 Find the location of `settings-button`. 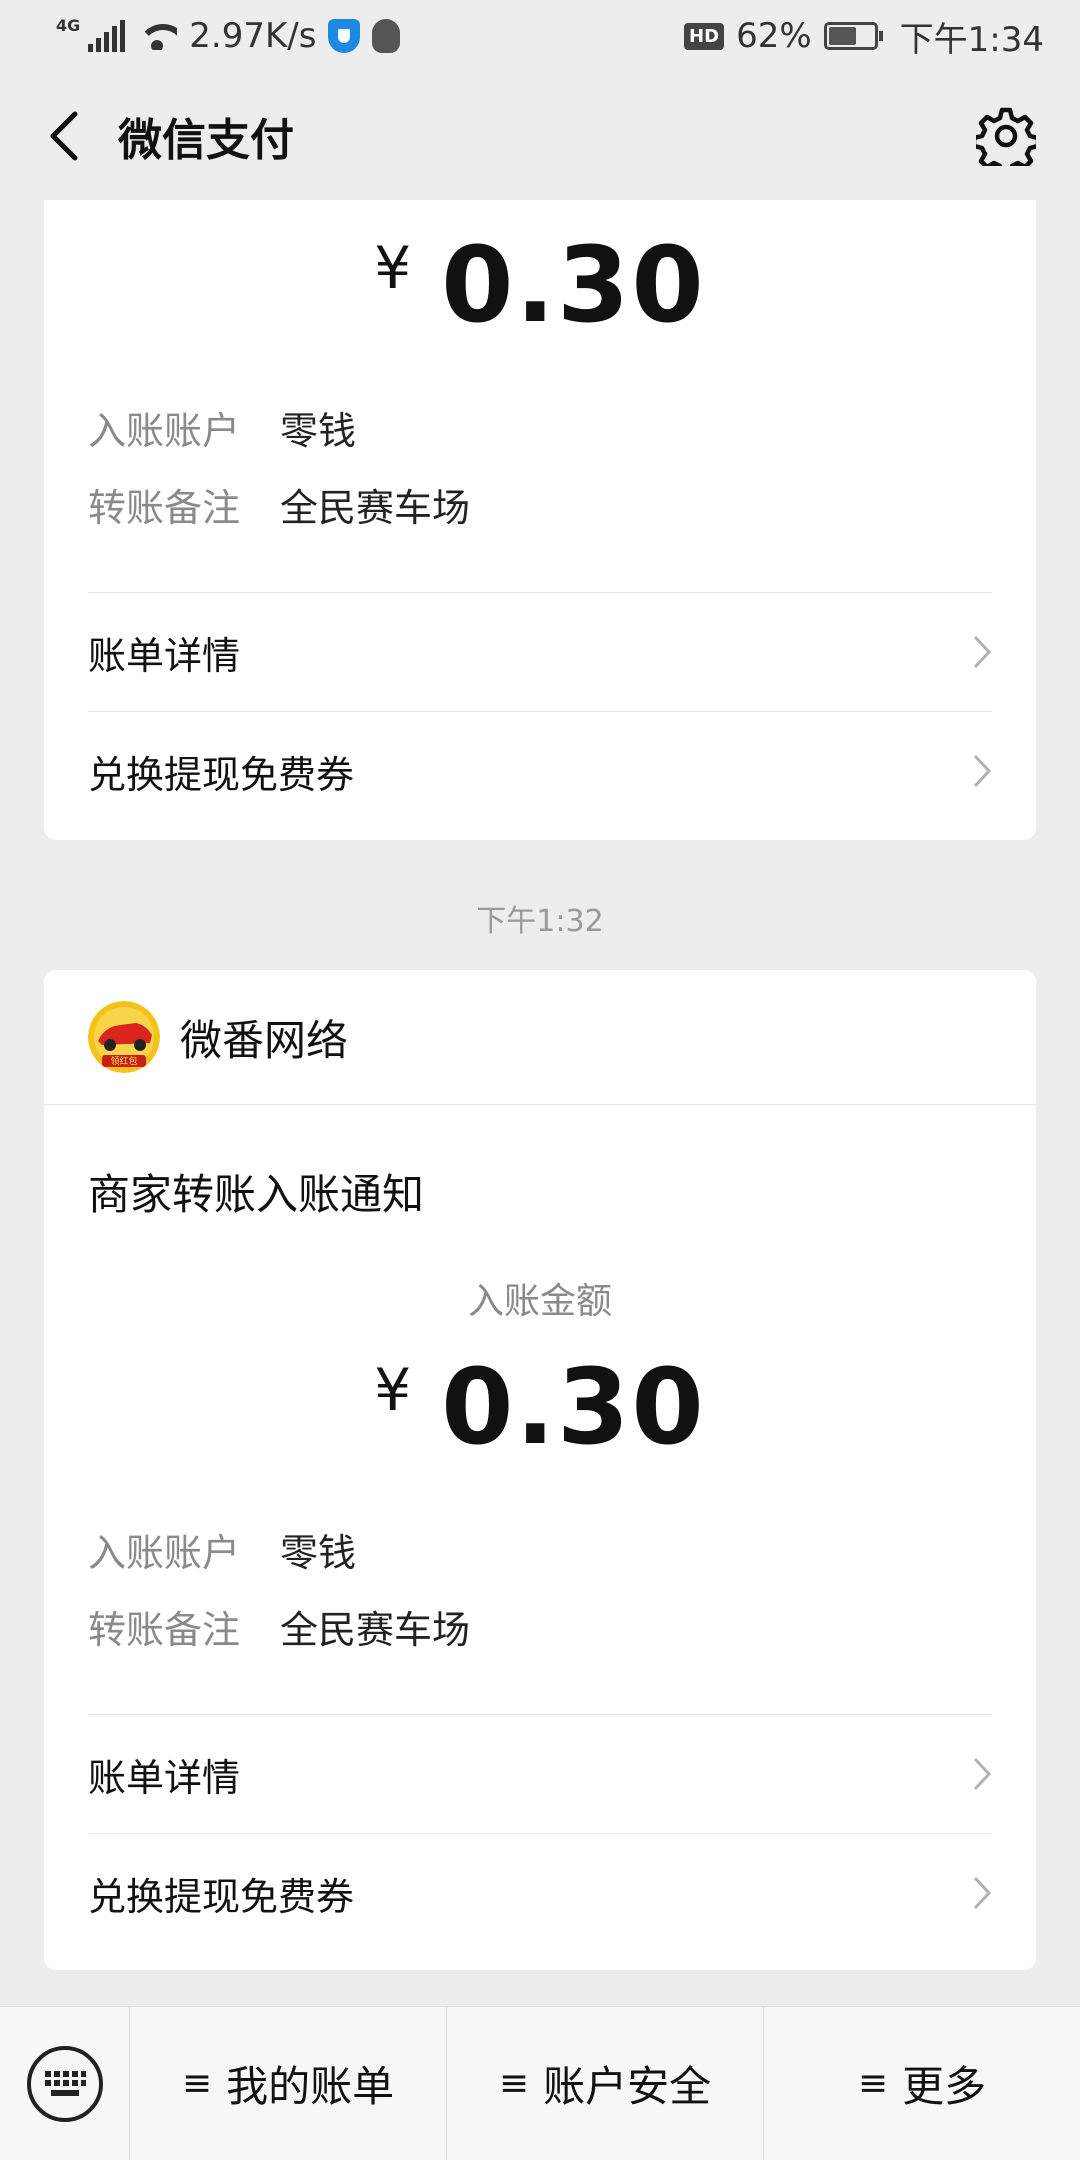

settings-button is located at coordinates (1006, 136).